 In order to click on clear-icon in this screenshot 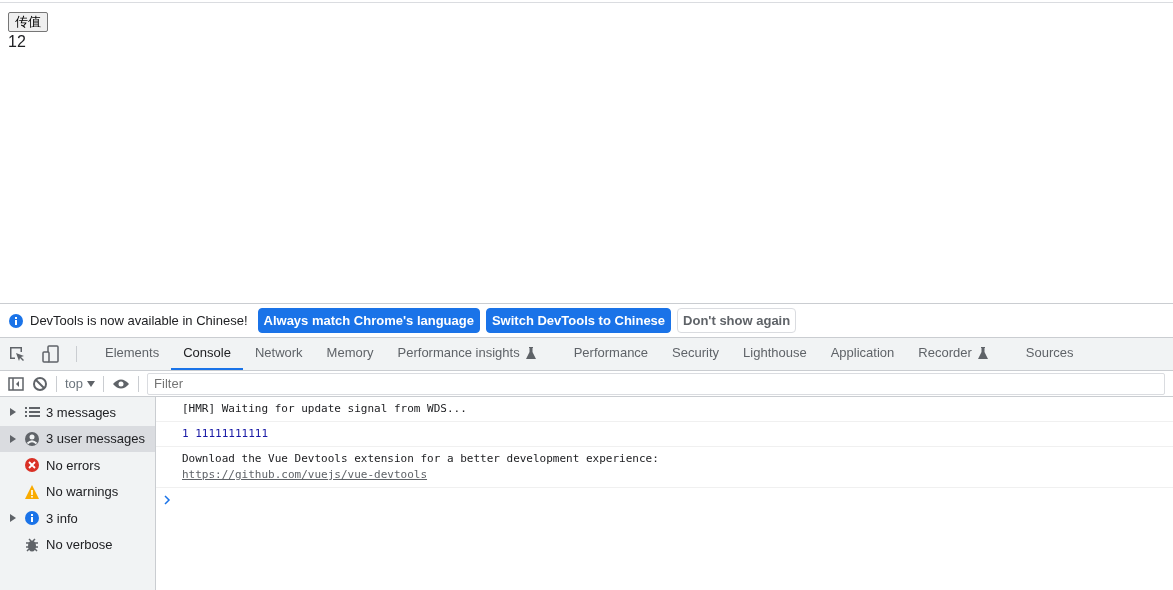, I will do `click(40, 383)`.